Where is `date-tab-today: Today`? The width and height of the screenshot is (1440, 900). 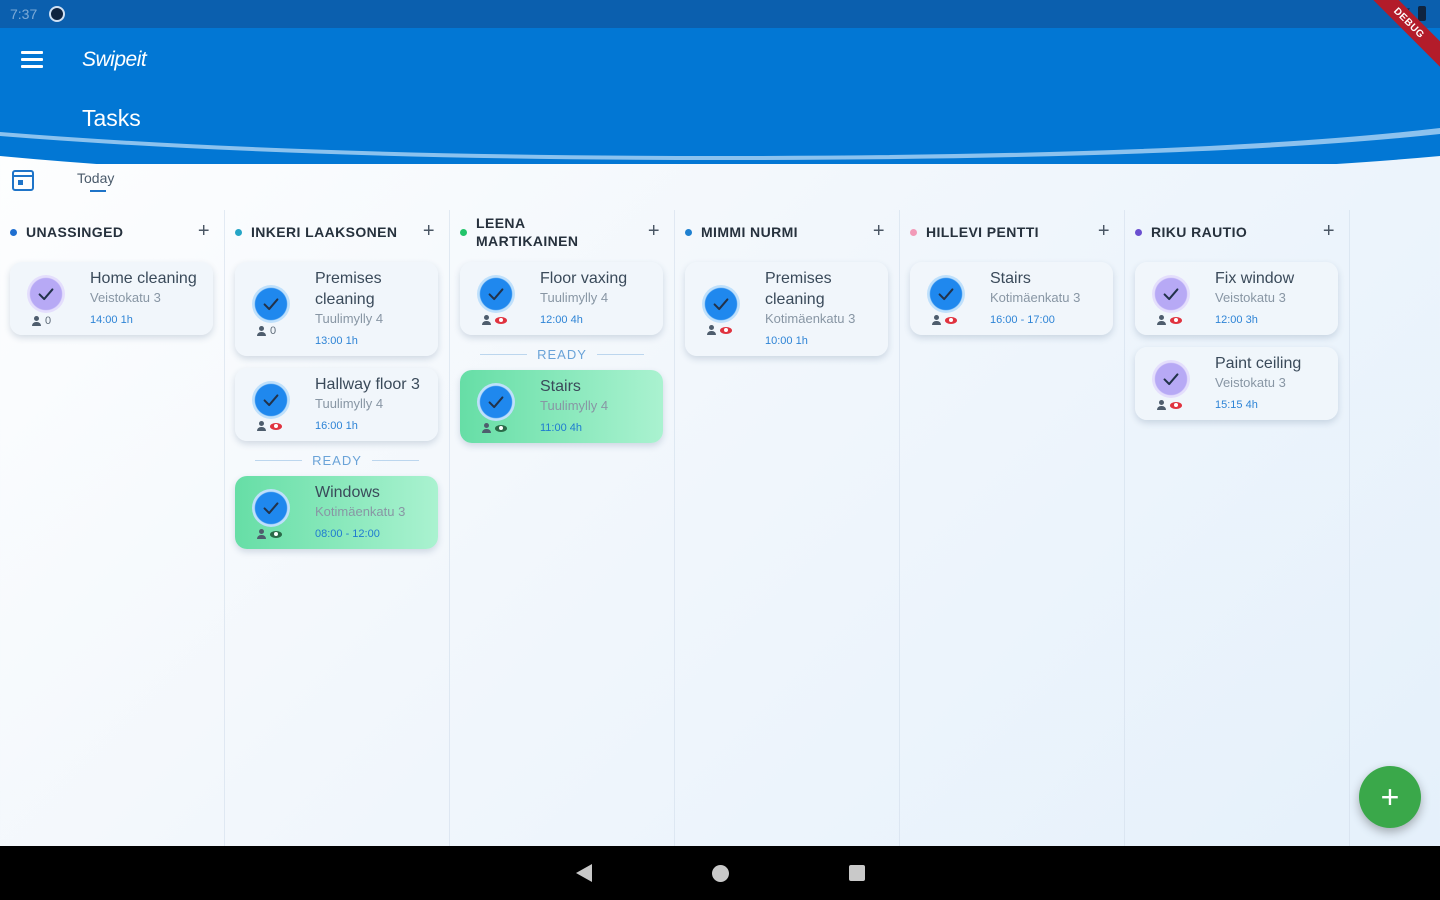
date-tab-today: Today is located at coordinates (95, 178).